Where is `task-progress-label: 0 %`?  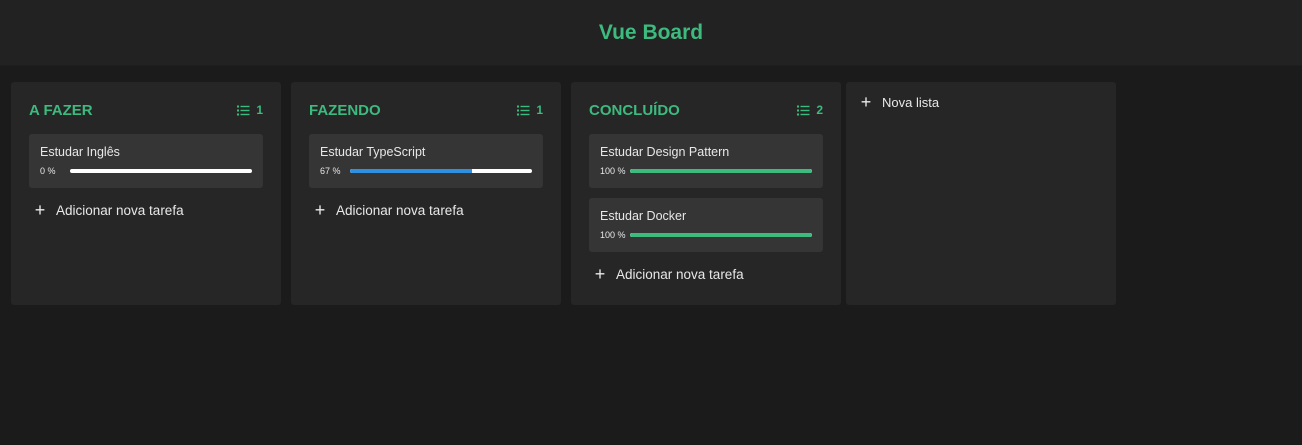
task-progress-label: 0 % is located at coordinates (48, 171).